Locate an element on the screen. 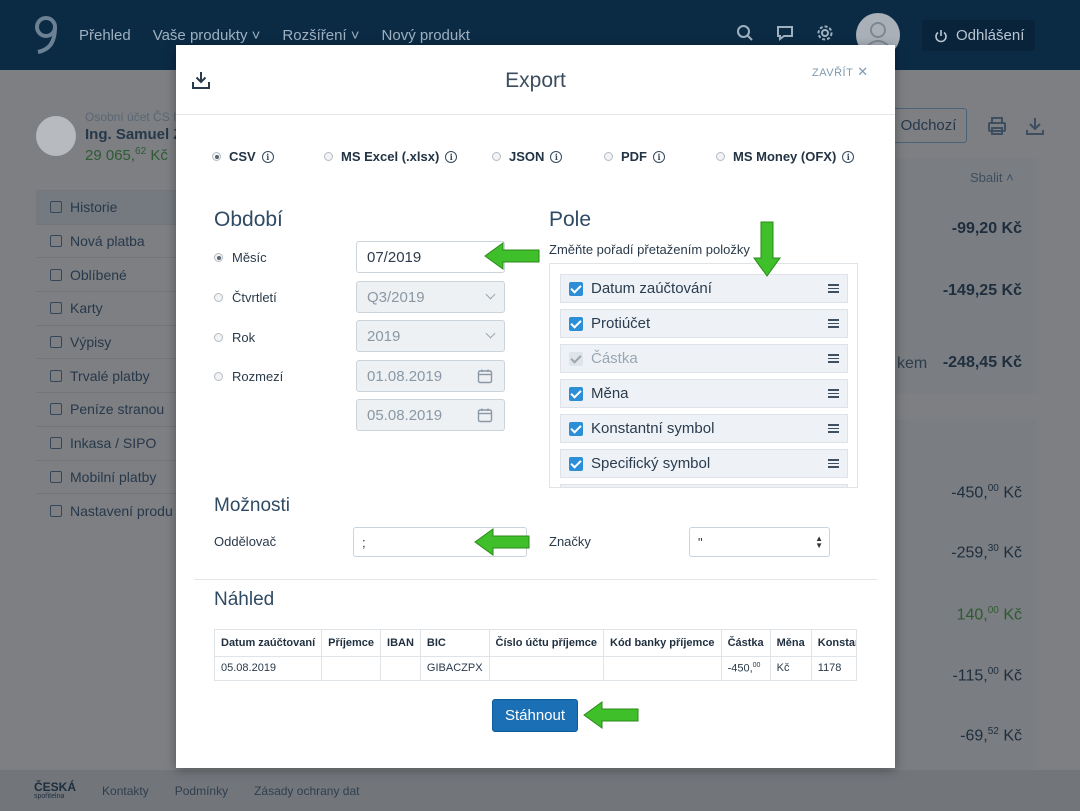 The height and width of the screenshot is (811, 1080). transaction-amount: -69,52 Kč is located at coordinates (991, 735).